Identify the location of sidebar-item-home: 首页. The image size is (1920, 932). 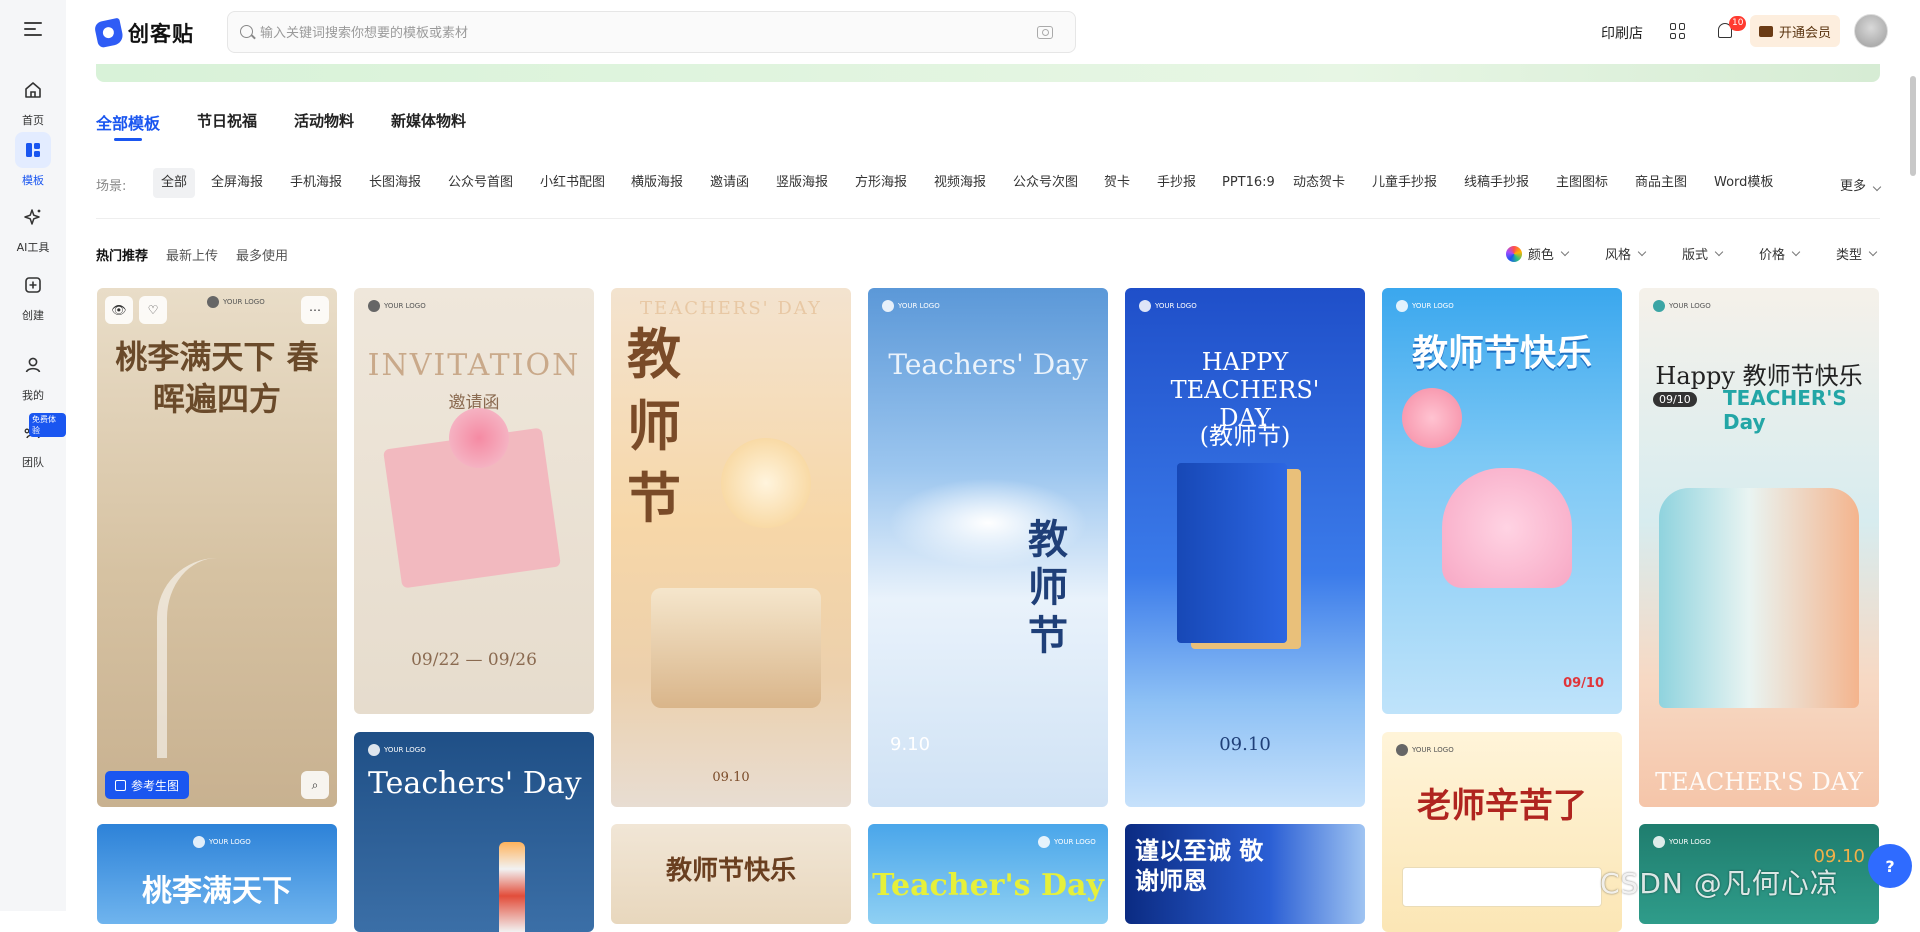
(33, 100).